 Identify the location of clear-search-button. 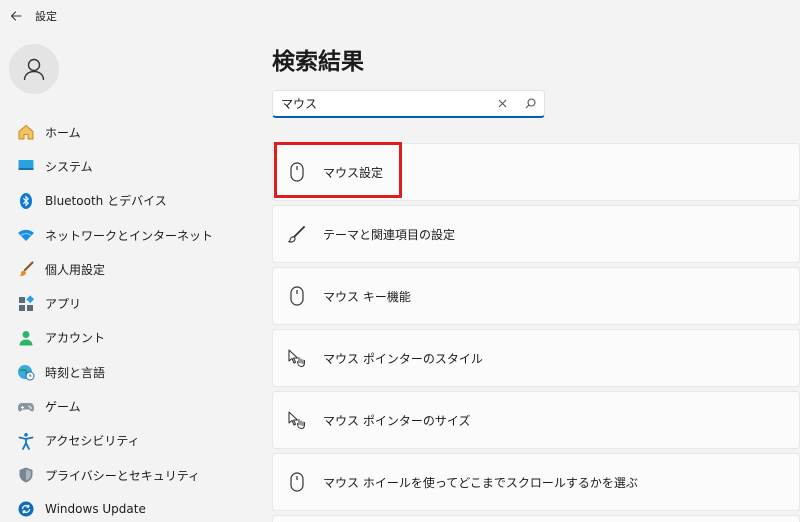
(502, 104).